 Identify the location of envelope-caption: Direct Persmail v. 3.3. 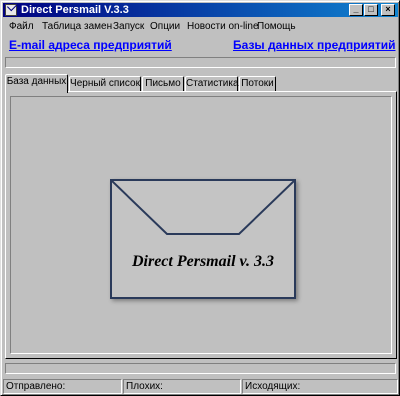
(203, 261).